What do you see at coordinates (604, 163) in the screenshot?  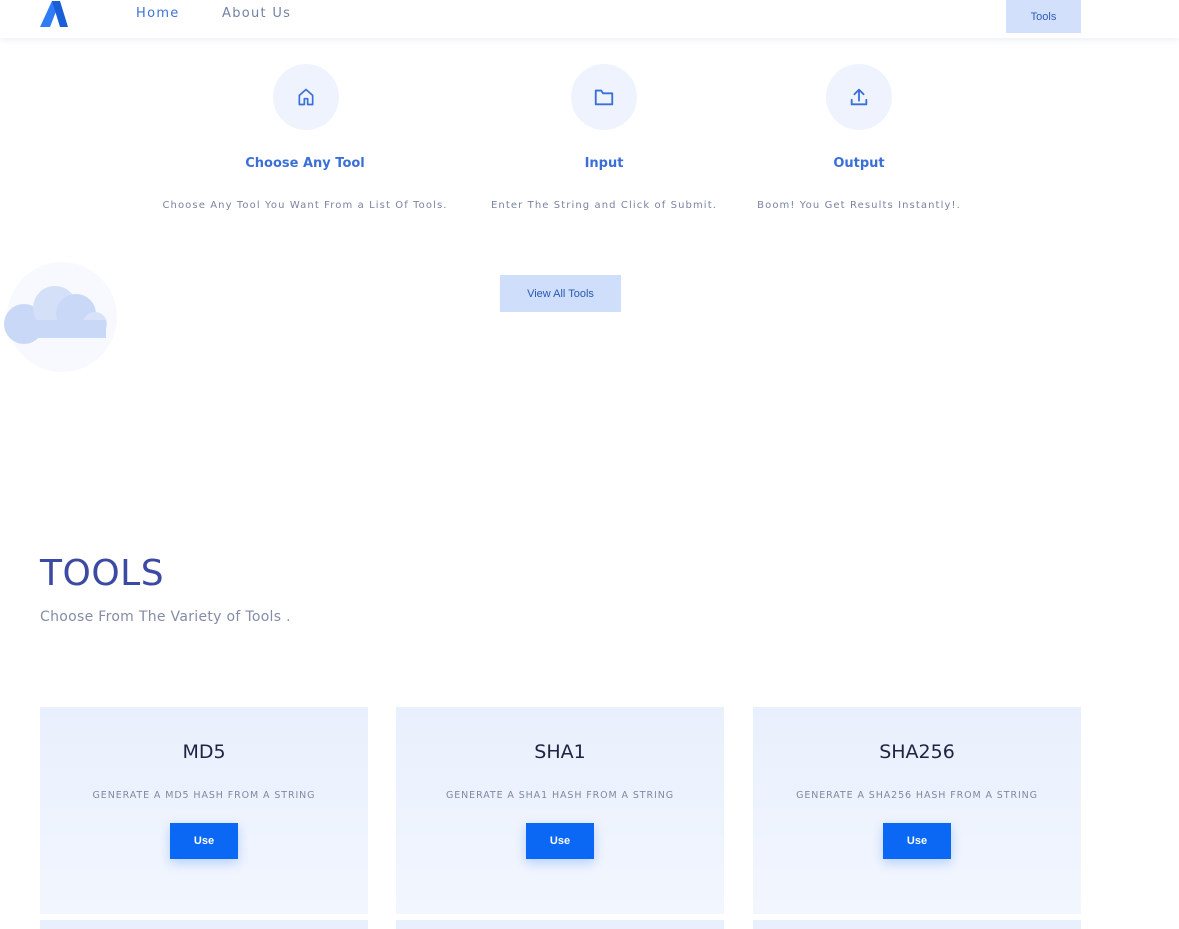 I see `step-title-input: Input` at bounding box center [604, 163].